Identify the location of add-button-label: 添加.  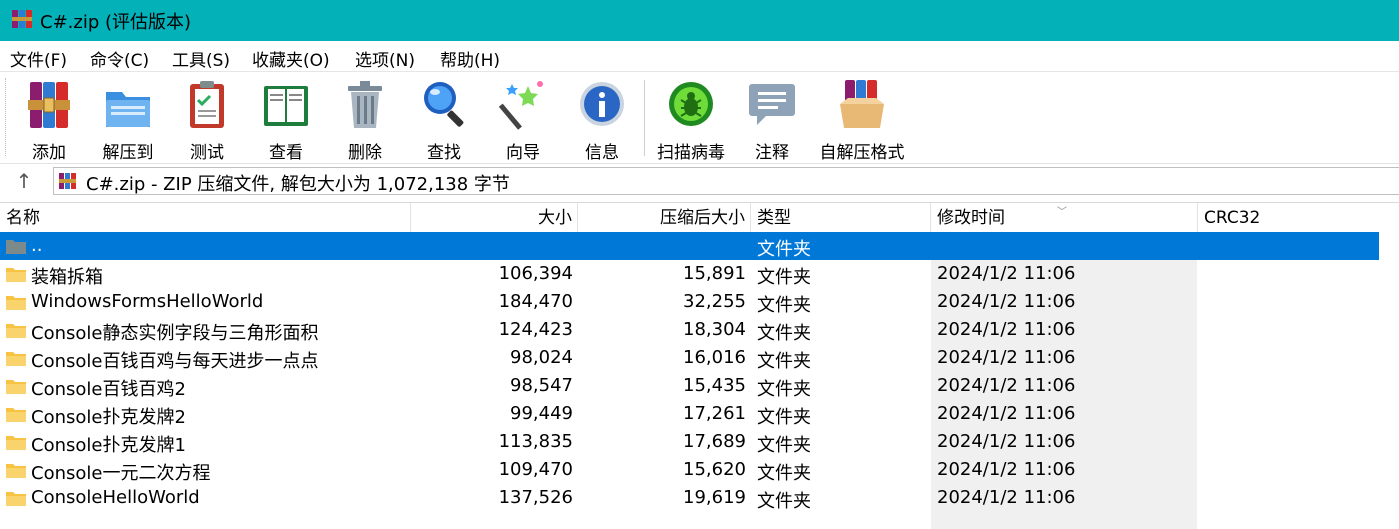
(49, 153).